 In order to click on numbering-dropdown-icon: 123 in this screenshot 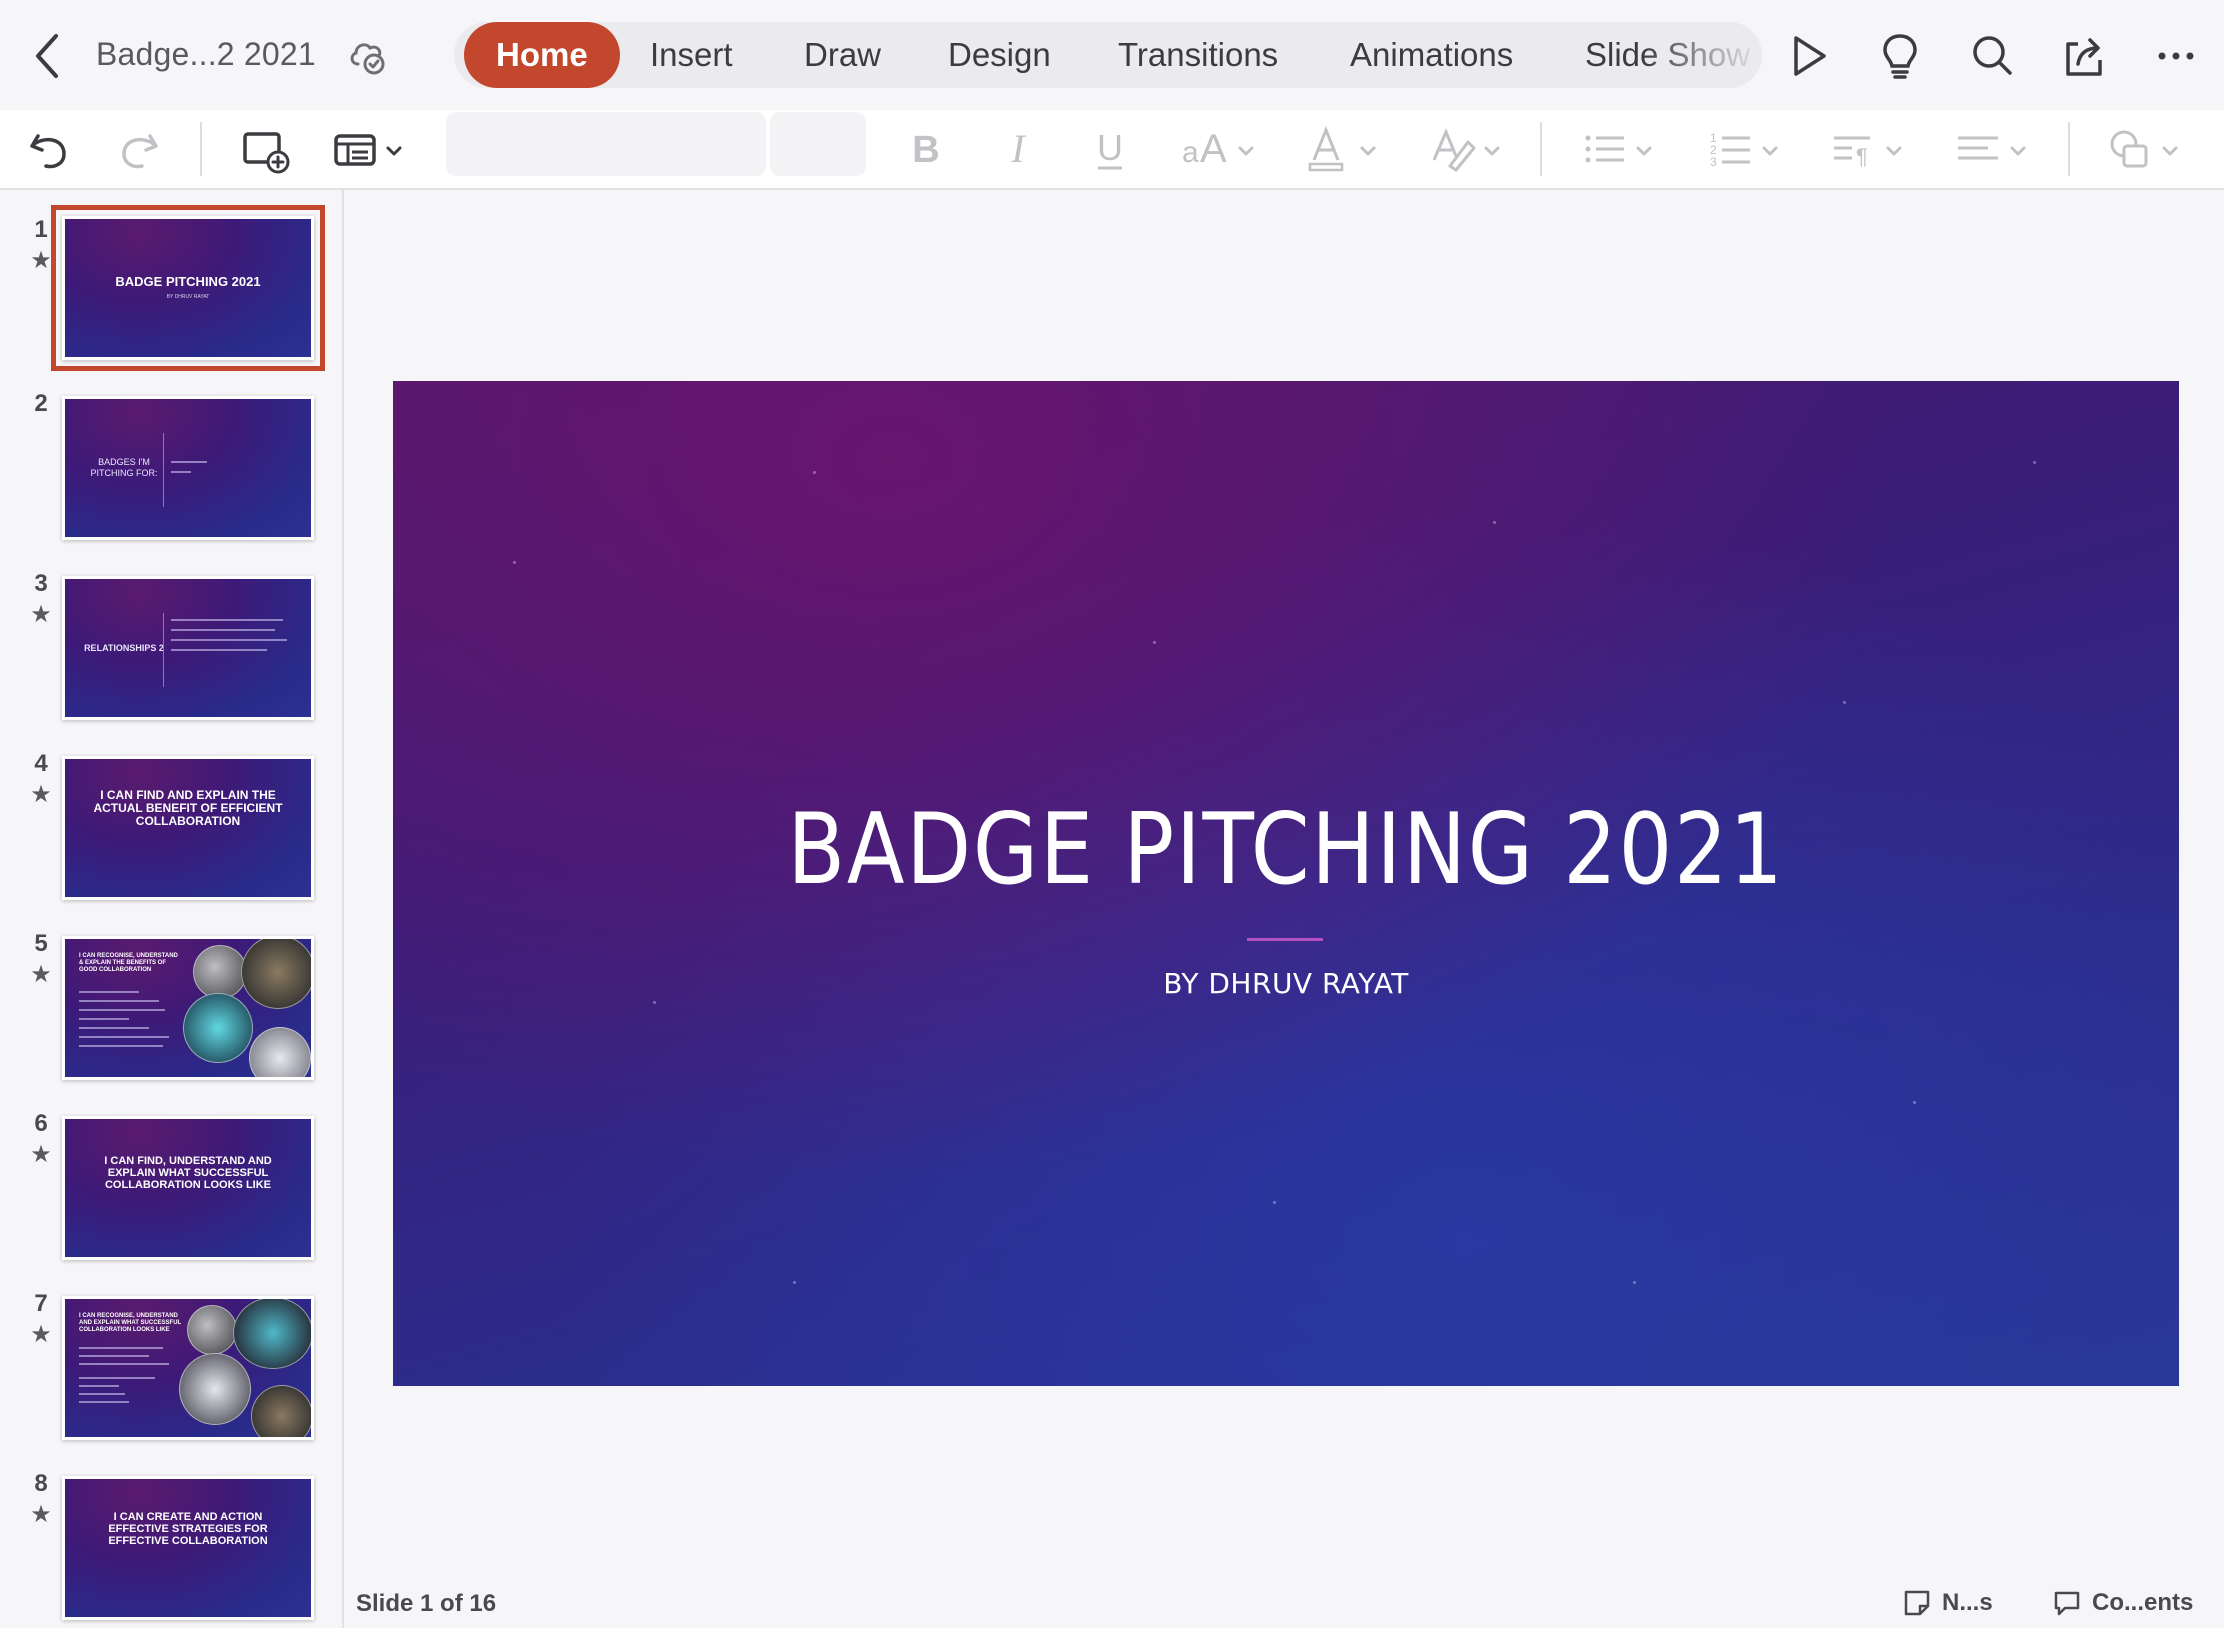, I will do `click(1746, 149)`.